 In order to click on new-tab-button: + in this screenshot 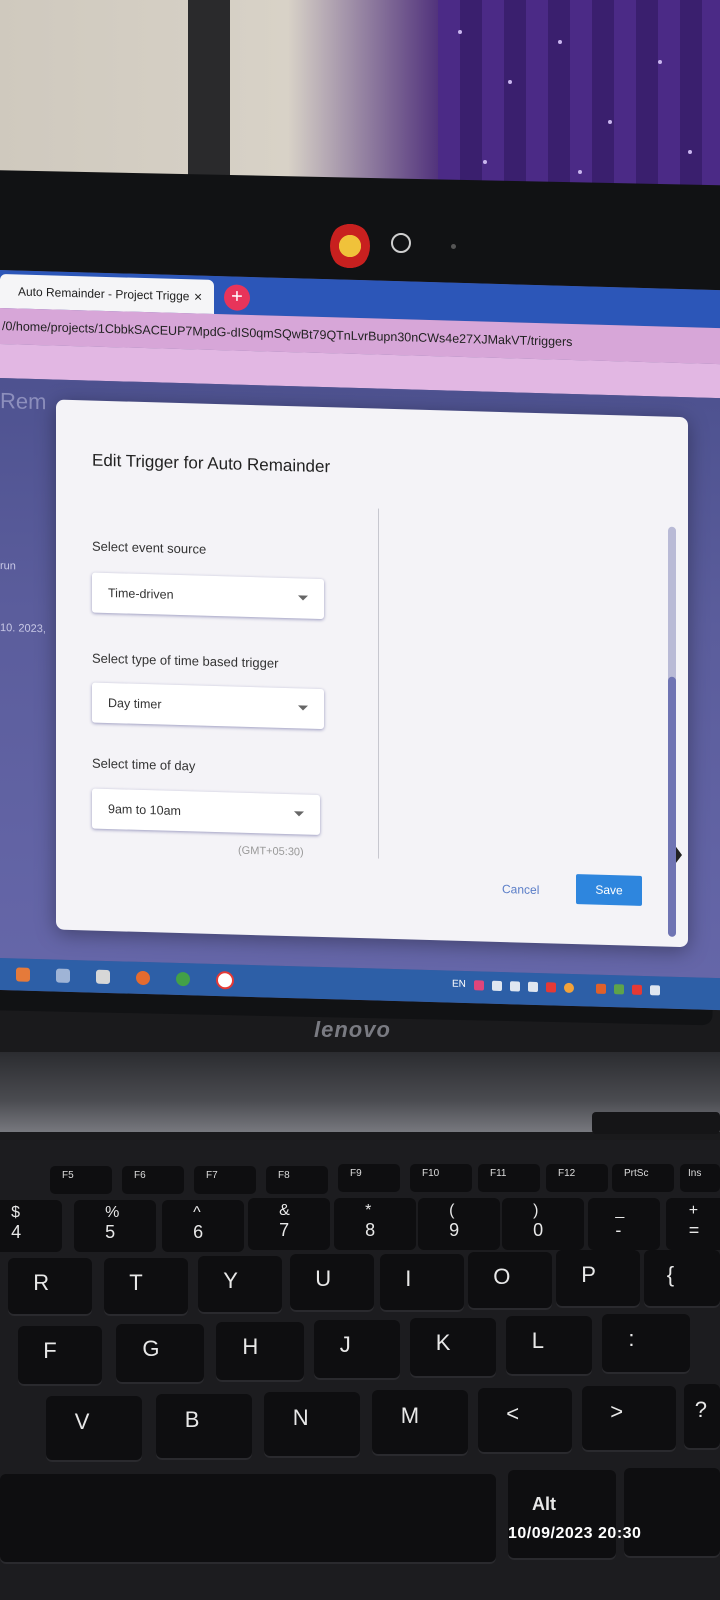, I will do `click(237, 297)`.